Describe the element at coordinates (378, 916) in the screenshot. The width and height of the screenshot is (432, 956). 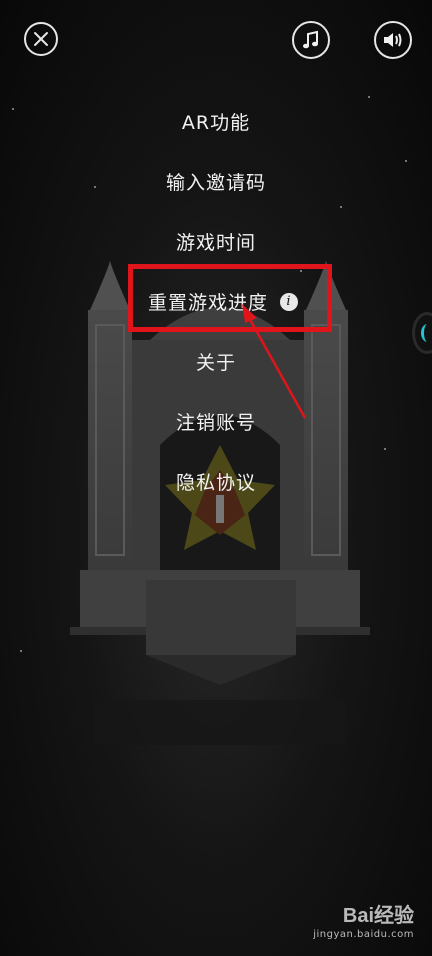
I see `watermark-brand: Bai经验` at that location.